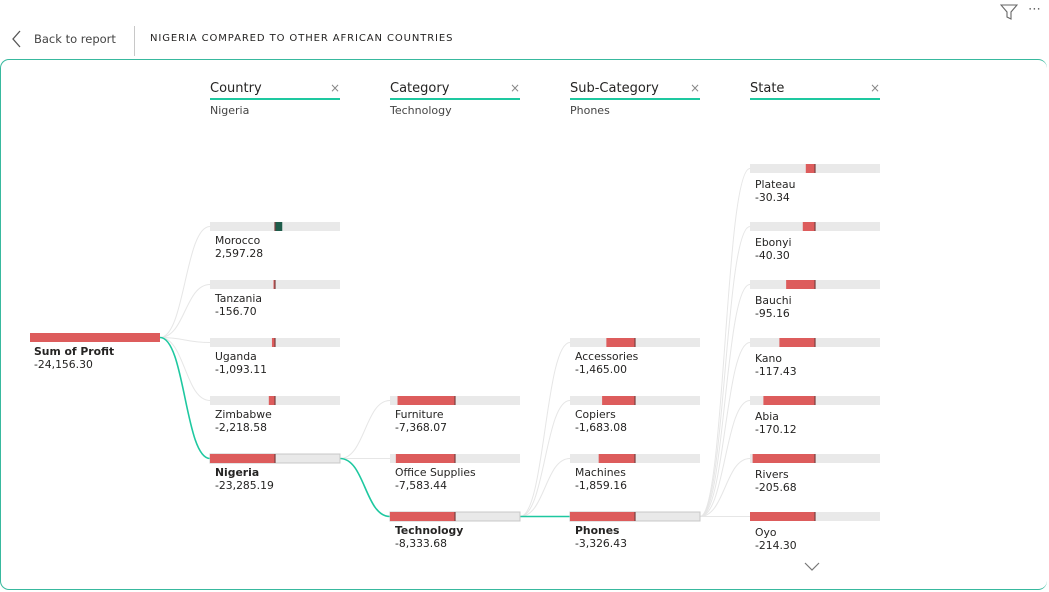 The width and height of the screenshot is (1049, 592). What do you see at coordinates (275, 400) in the screenshot?
I see `node-zimbabwe-zero-line` at bounding box center [275, 400].